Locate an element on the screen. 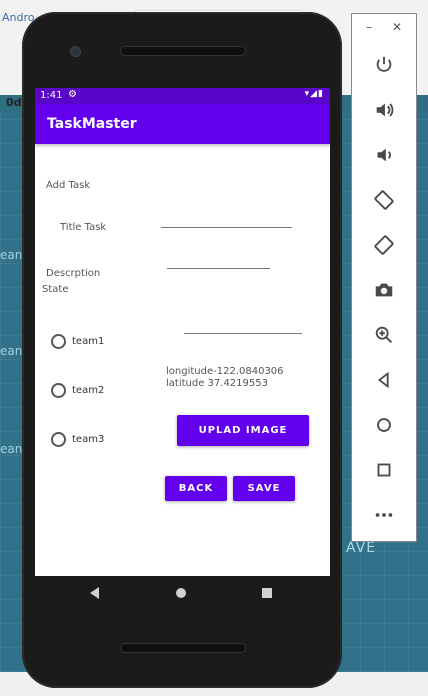  save-button: SAVE is located at coordinates (264, 488).